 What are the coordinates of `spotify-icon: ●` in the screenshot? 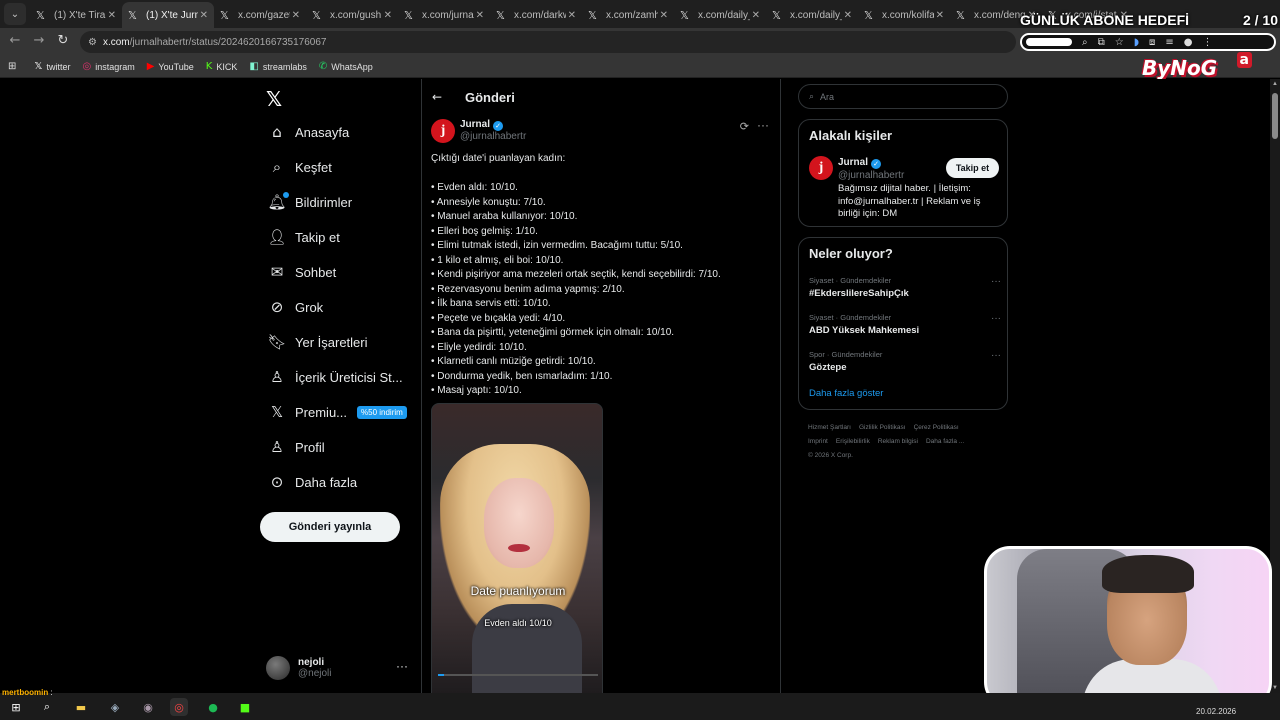 It's located at (213, 707).